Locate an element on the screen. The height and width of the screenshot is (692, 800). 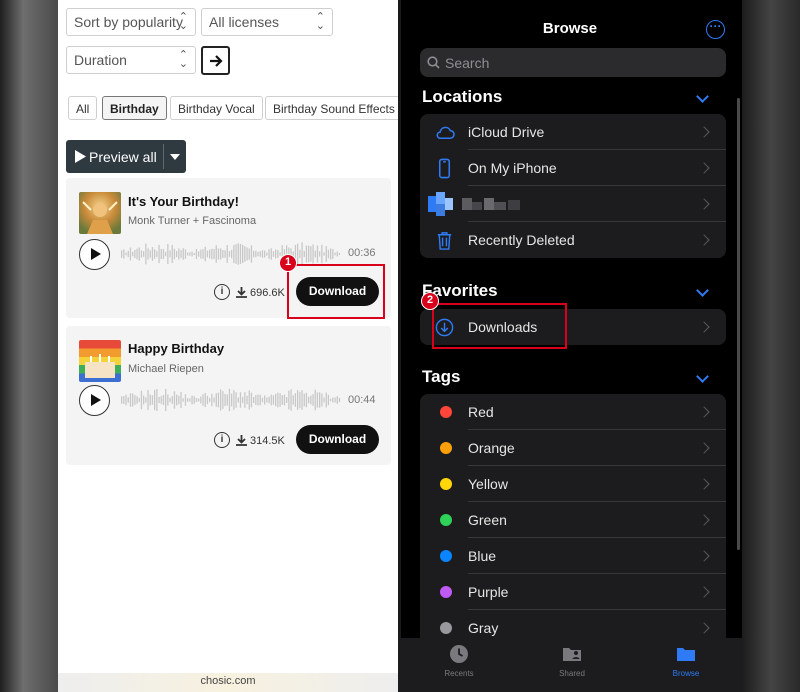
arrow-right-icon is located at coordinates (216, 60).